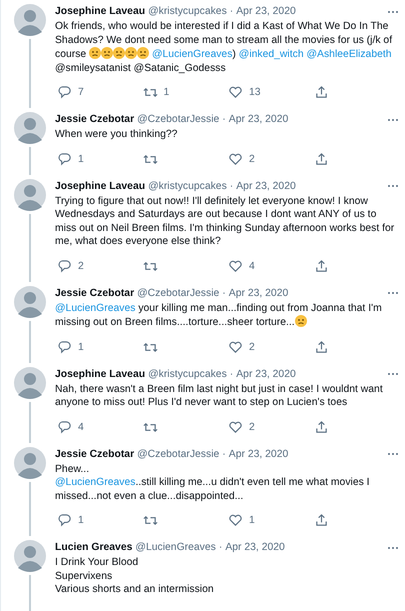 The image size is (405, 611). What do you see at coordinates (99, 427) in the screenshot?
I see `reply-button: 4` at bounding box center [99, 427].